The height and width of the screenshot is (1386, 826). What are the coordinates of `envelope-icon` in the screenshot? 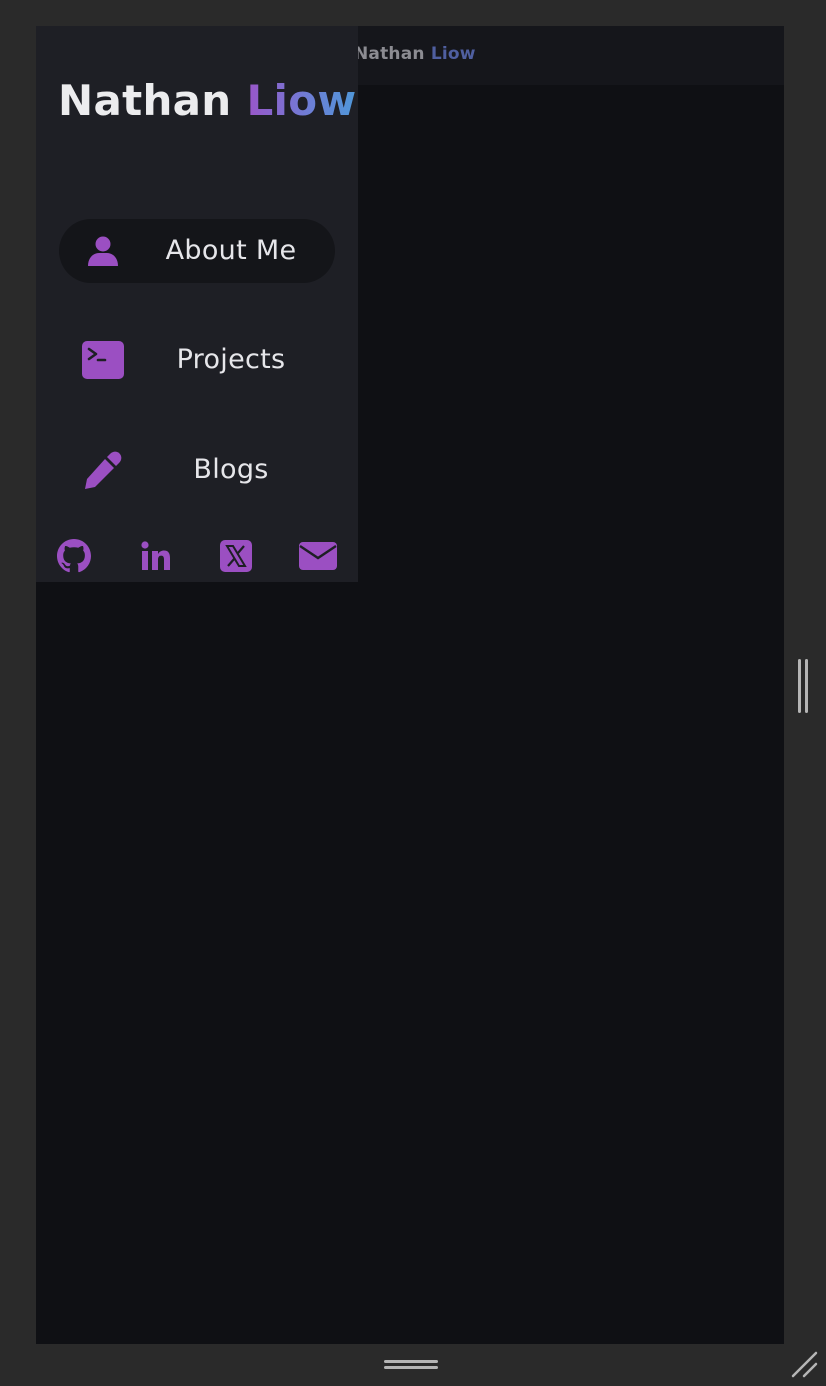 It's located at (318, 556).